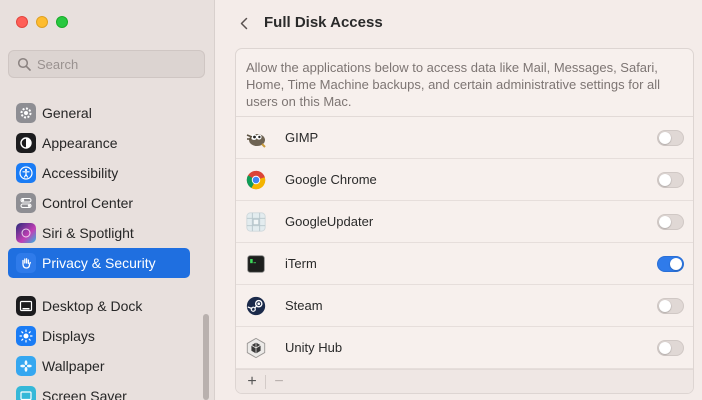 The height and width of the screenshot is (400, 702). Describe the element at coordinates (26, 393) in the screenshot. I see `screen-saver-icon` at that location.